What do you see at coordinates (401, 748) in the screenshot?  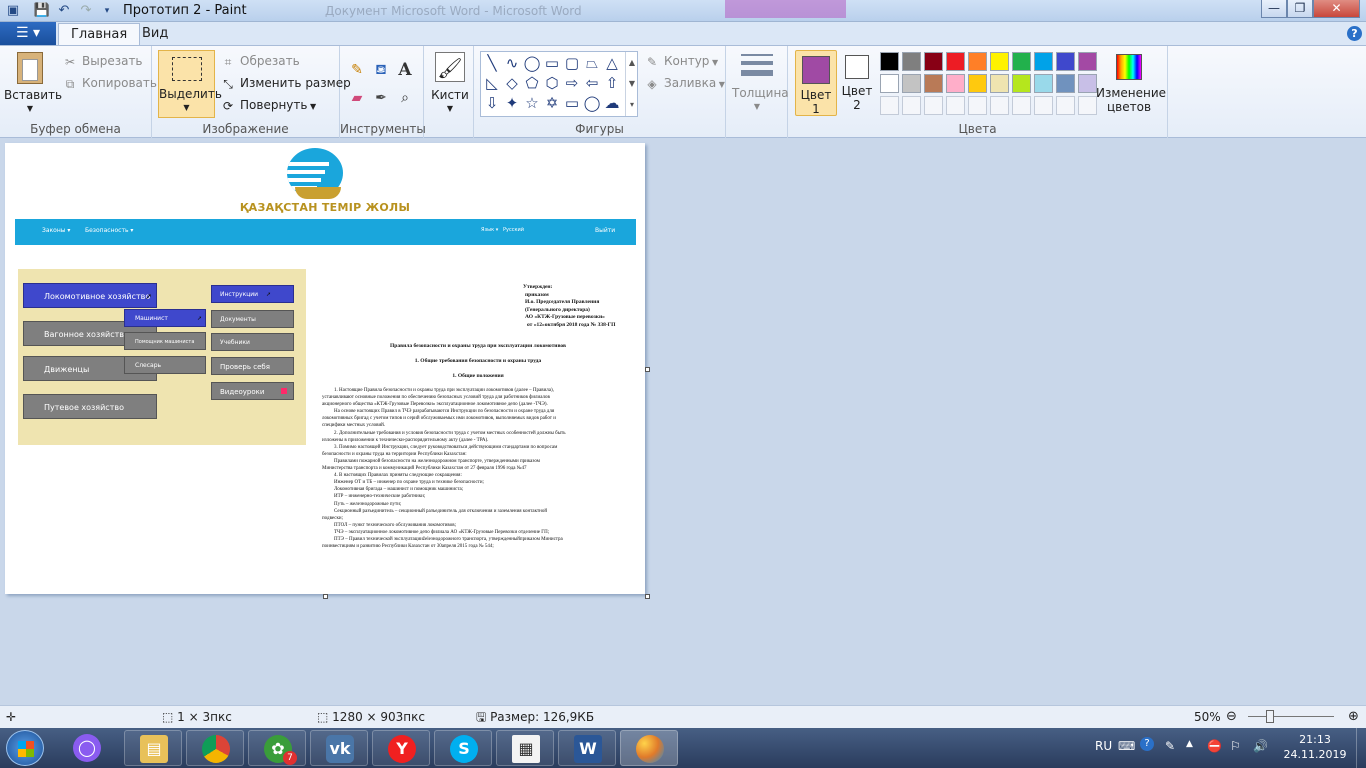 I see `taskbar-yandex: Y` at bounding box center [401, 748].